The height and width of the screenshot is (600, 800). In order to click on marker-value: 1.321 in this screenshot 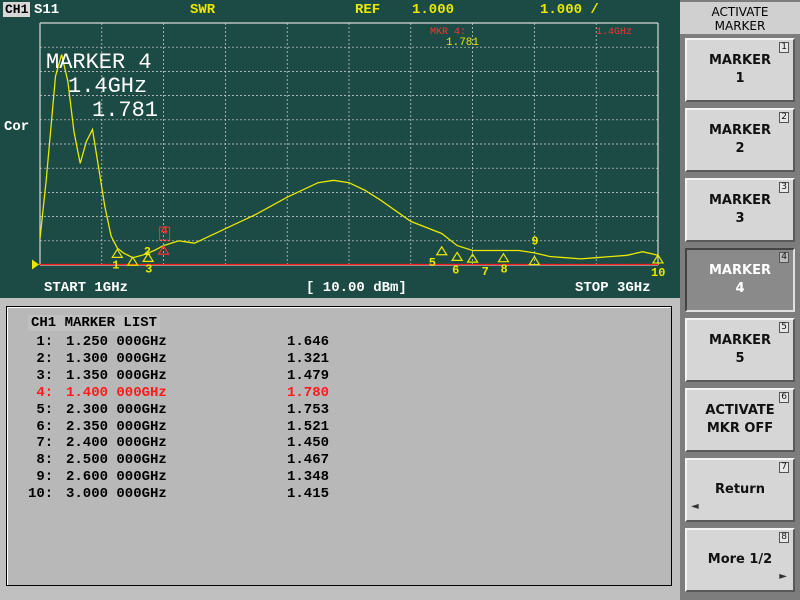, I will do `click(308, 358)`.